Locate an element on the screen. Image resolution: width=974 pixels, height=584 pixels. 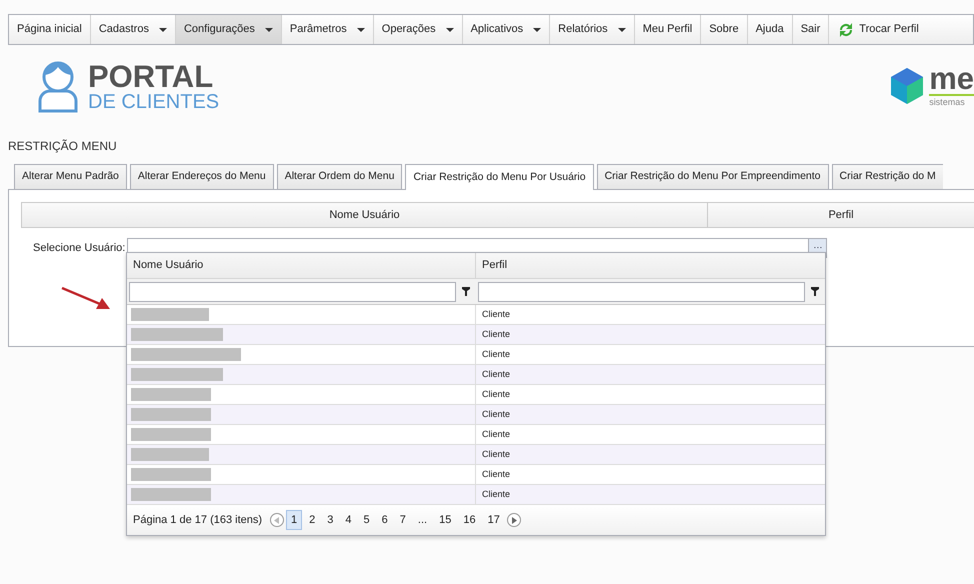
tab: Alterar Ordem do Menu is located at coordinates (339, 176).